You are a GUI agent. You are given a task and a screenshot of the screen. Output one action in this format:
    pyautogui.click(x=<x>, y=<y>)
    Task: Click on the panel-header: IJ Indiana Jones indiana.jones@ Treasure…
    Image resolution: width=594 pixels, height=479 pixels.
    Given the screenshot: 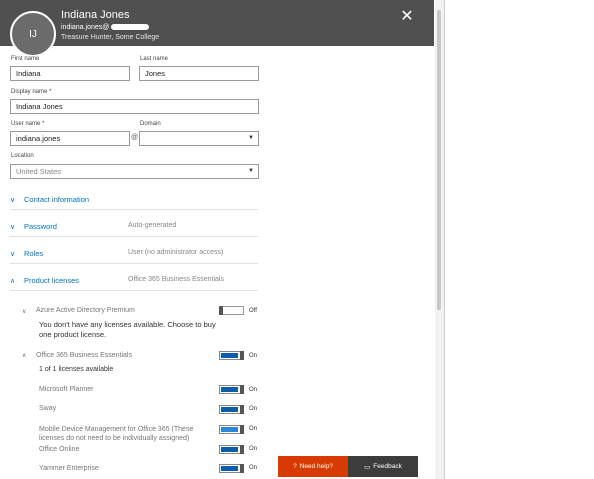 What is the action you would take?
    pyautogui.click(x=217, y=28)
    